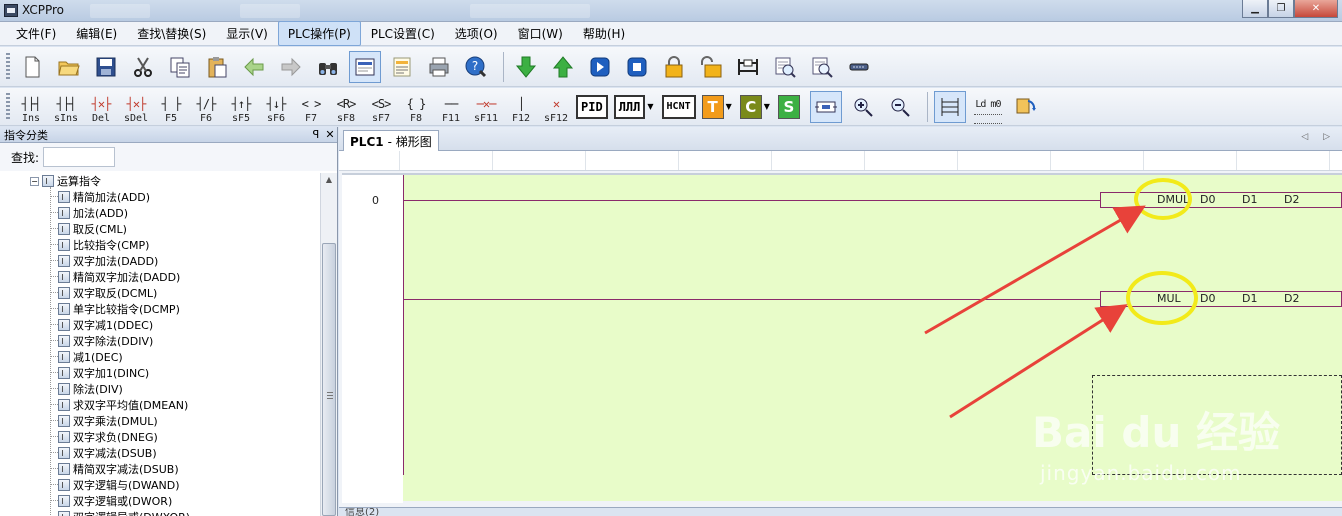 The width and height of the screenshot is (1342, 516). What do you see at coordinates (160, 341) in the screenshot?
I see `tree-item: 双字除法(DDIV)` at bounding box center [160, 341].